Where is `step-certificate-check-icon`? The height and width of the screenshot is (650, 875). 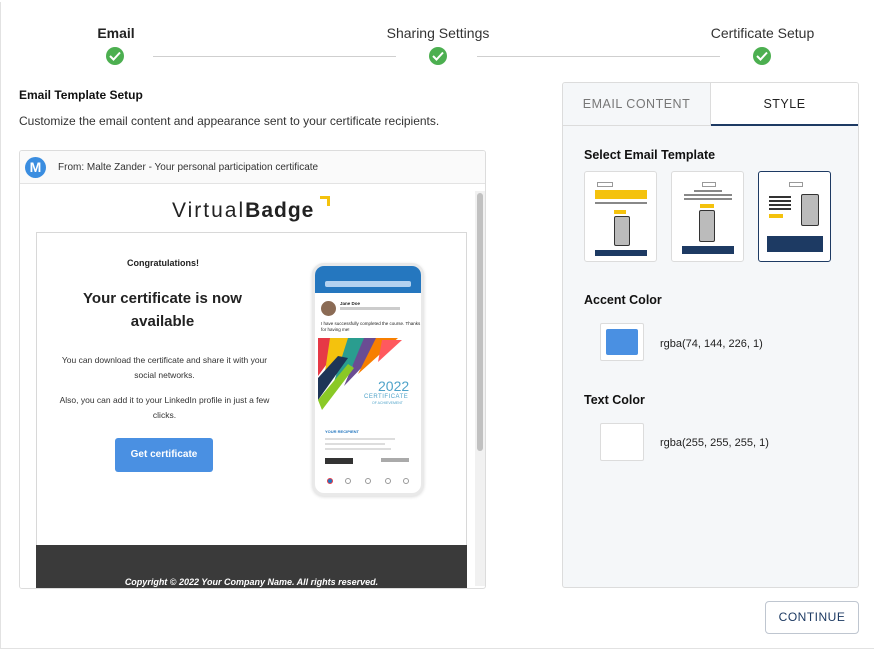
step-certificate-check-icon is located at coordinates (762, 56).